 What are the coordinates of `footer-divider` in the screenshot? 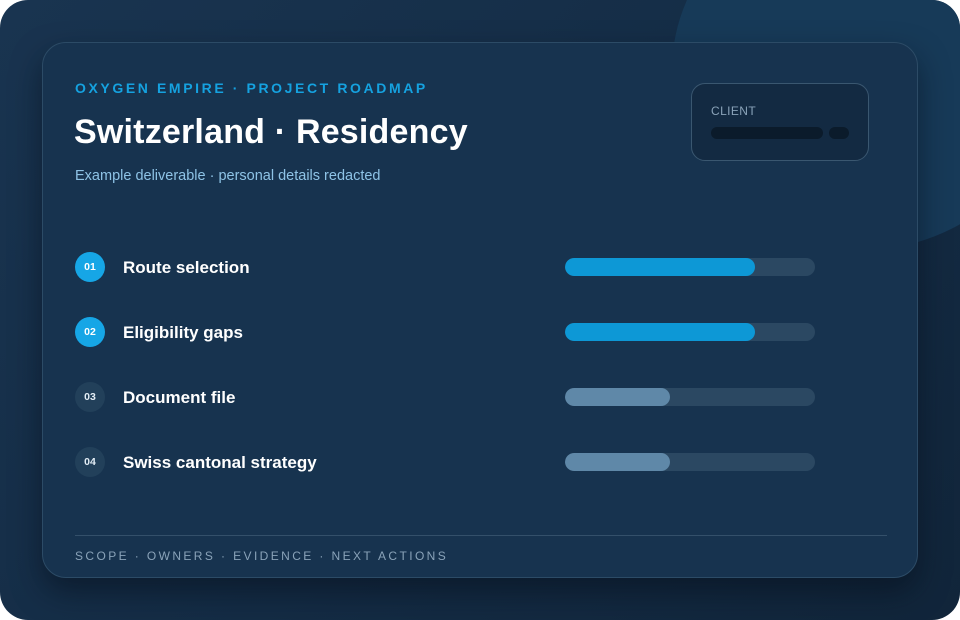 It's located at (481, 535).